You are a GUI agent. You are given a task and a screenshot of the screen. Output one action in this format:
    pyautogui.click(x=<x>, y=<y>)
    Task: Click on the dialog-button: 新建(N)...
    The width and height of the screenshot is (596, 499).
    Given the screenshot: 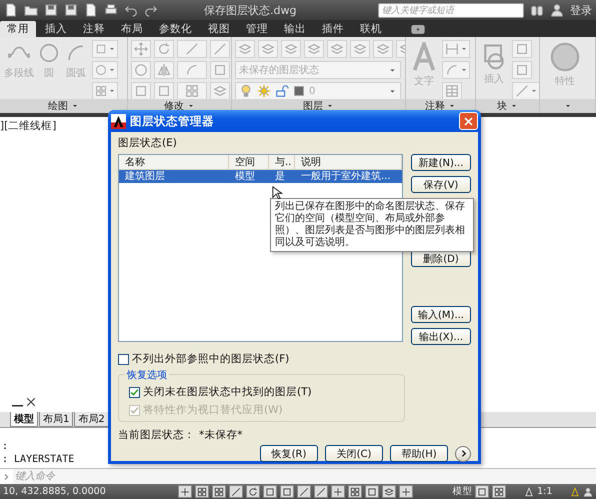 What is the action you would take?
    pyautogui.click(x=441, y=162)
    